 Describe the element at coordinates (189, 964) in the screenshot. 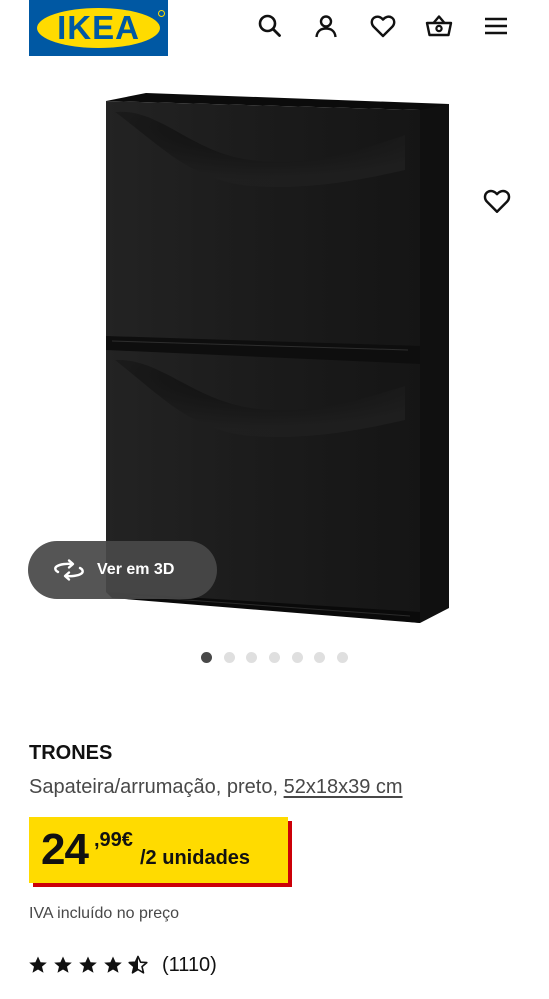

I see `review-count: (1110)` at that location.